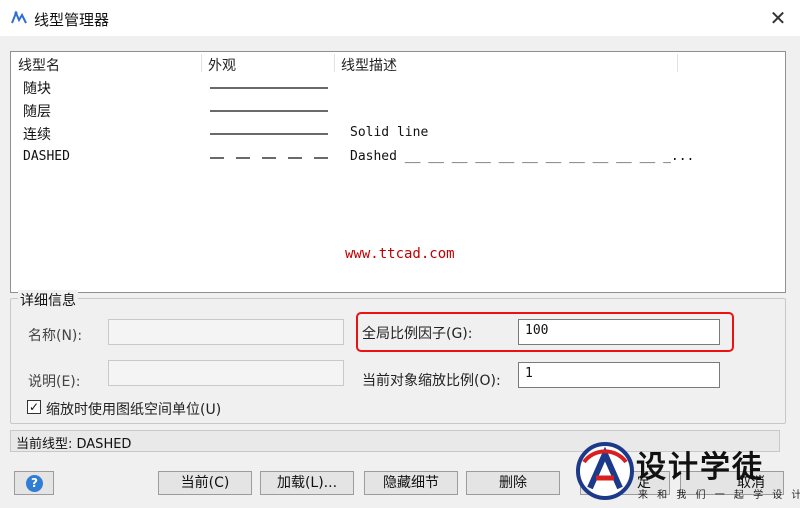 This screenshot has width=800, height=508. What do you see at coordinates (226, 373) in the screenshot?
I see `description-field` at bounding box center [226, 373].